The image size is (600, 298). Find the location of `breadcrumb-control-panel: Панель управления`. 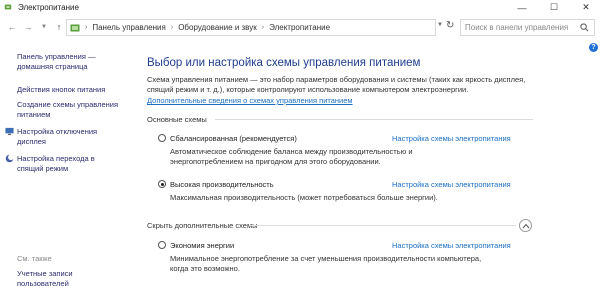

breadcrumb-control-panel: Панель управления is located at coordinates (129, 27).